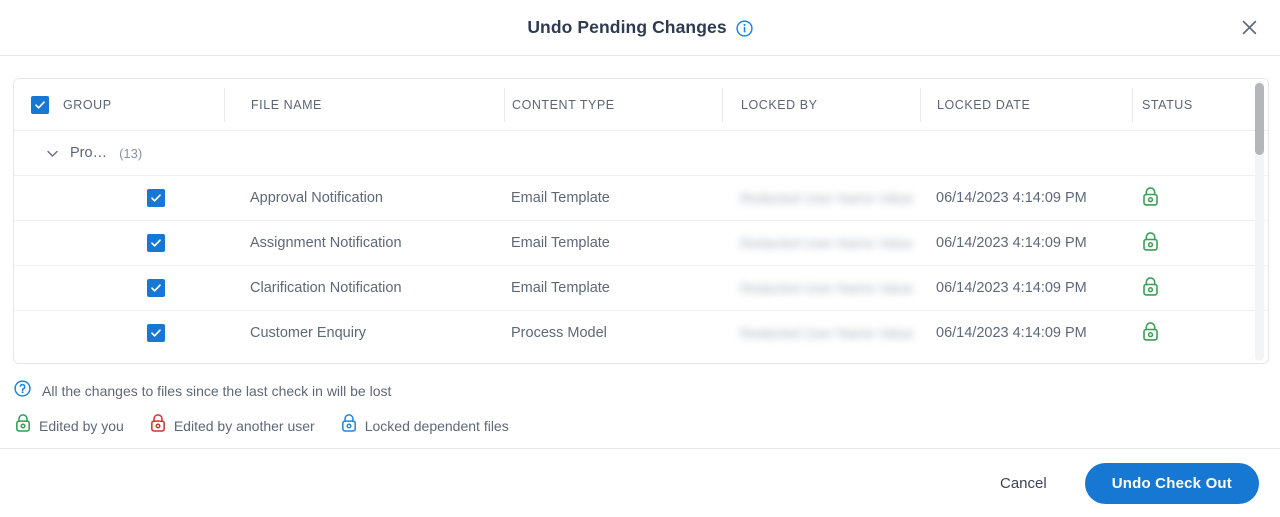 This screenshot has height=517, width=1280. What do you see at coordinates (244, 425) in the screenshot?
I see `legend-label: Edited by another user` at bounding box center [244, 425].